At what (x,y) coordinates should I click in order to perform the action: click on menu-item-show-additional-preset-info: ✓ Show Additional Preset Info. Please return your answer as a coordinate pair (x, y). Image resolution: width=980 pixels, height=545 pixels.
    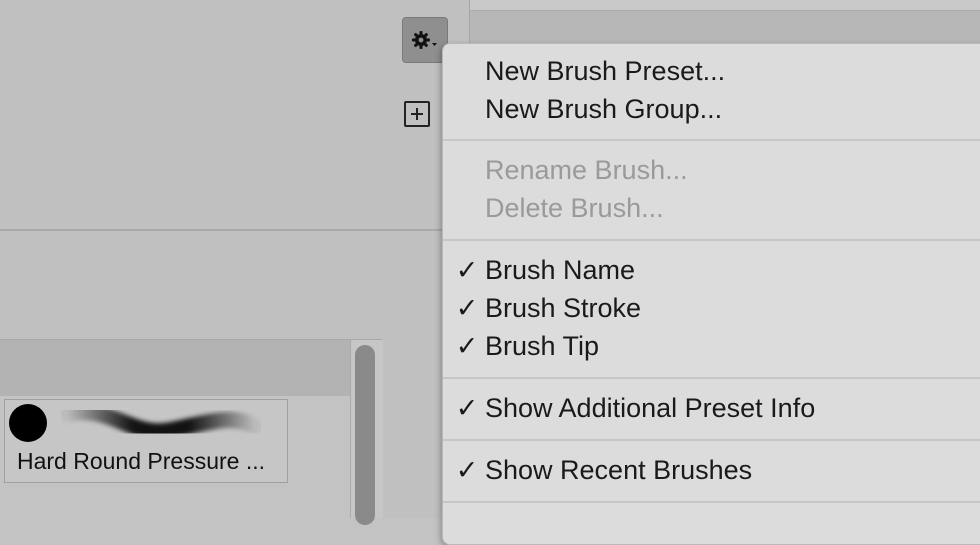
    Looking at the image, I should click on (711, 408).